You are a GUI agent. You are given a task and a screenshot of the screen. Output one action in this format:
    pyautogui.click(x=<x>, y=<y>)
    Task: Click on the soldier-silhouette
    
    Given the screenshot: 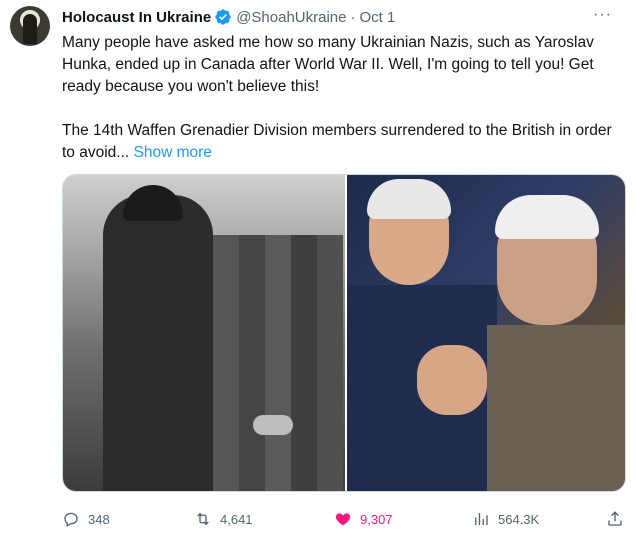 What is the action you would take?
    pyautogui.click(x=158, y=343)
    